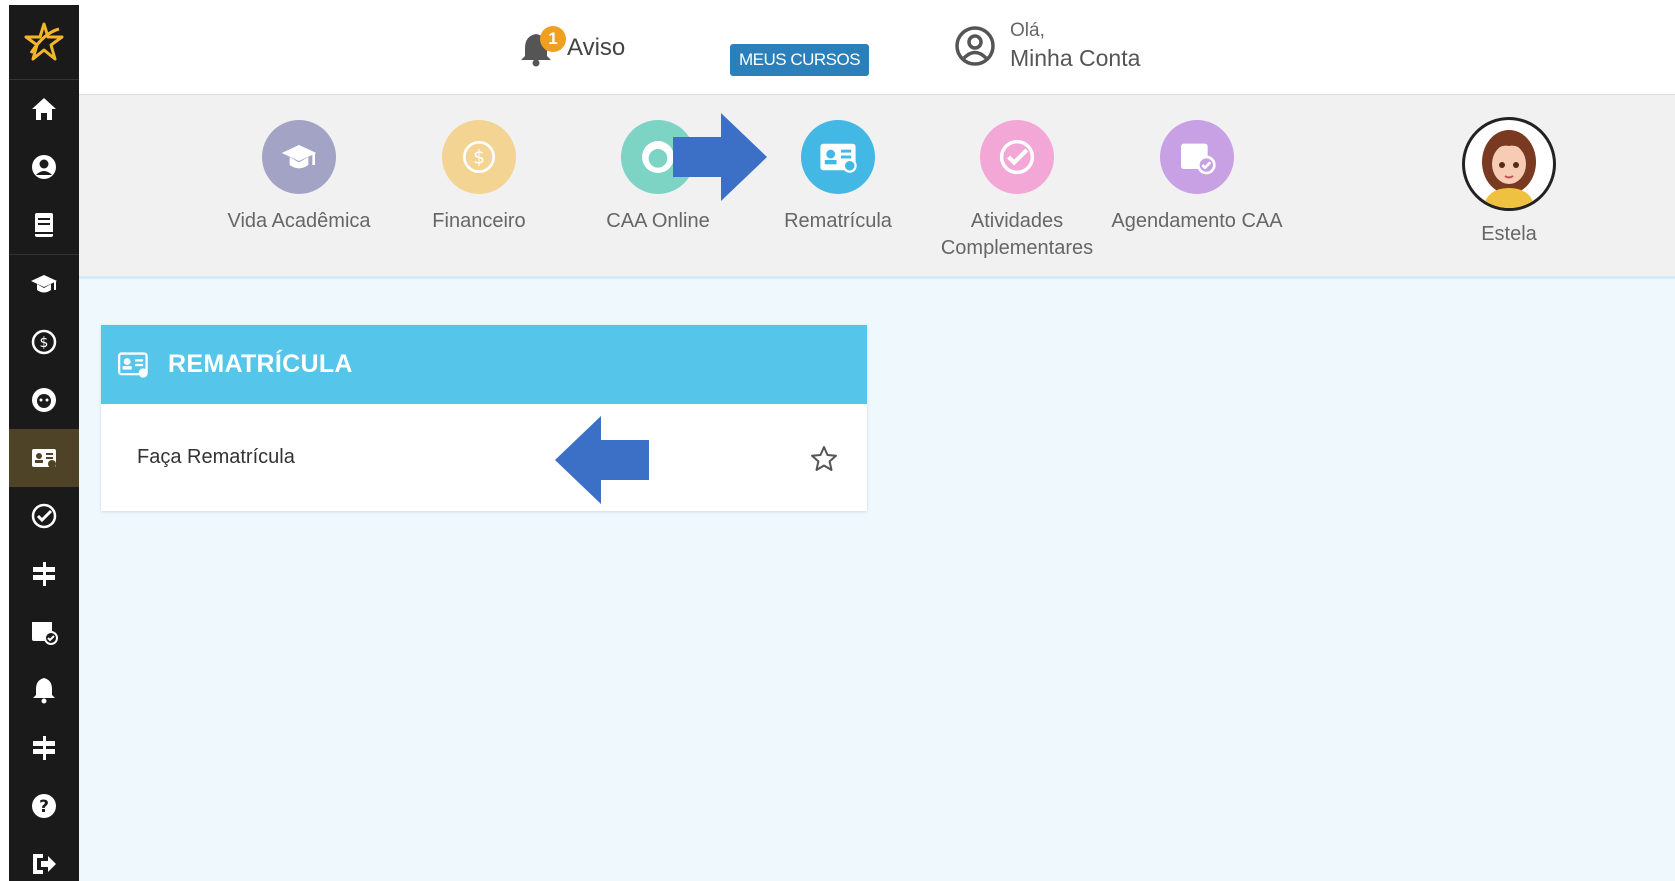 Image resolution: width=1675 pixels, height=881 pixels. What do you see at coordinates (824, 459) in the screenshot?
I see `favorite-star-icon` at bounding box center [824, 459].